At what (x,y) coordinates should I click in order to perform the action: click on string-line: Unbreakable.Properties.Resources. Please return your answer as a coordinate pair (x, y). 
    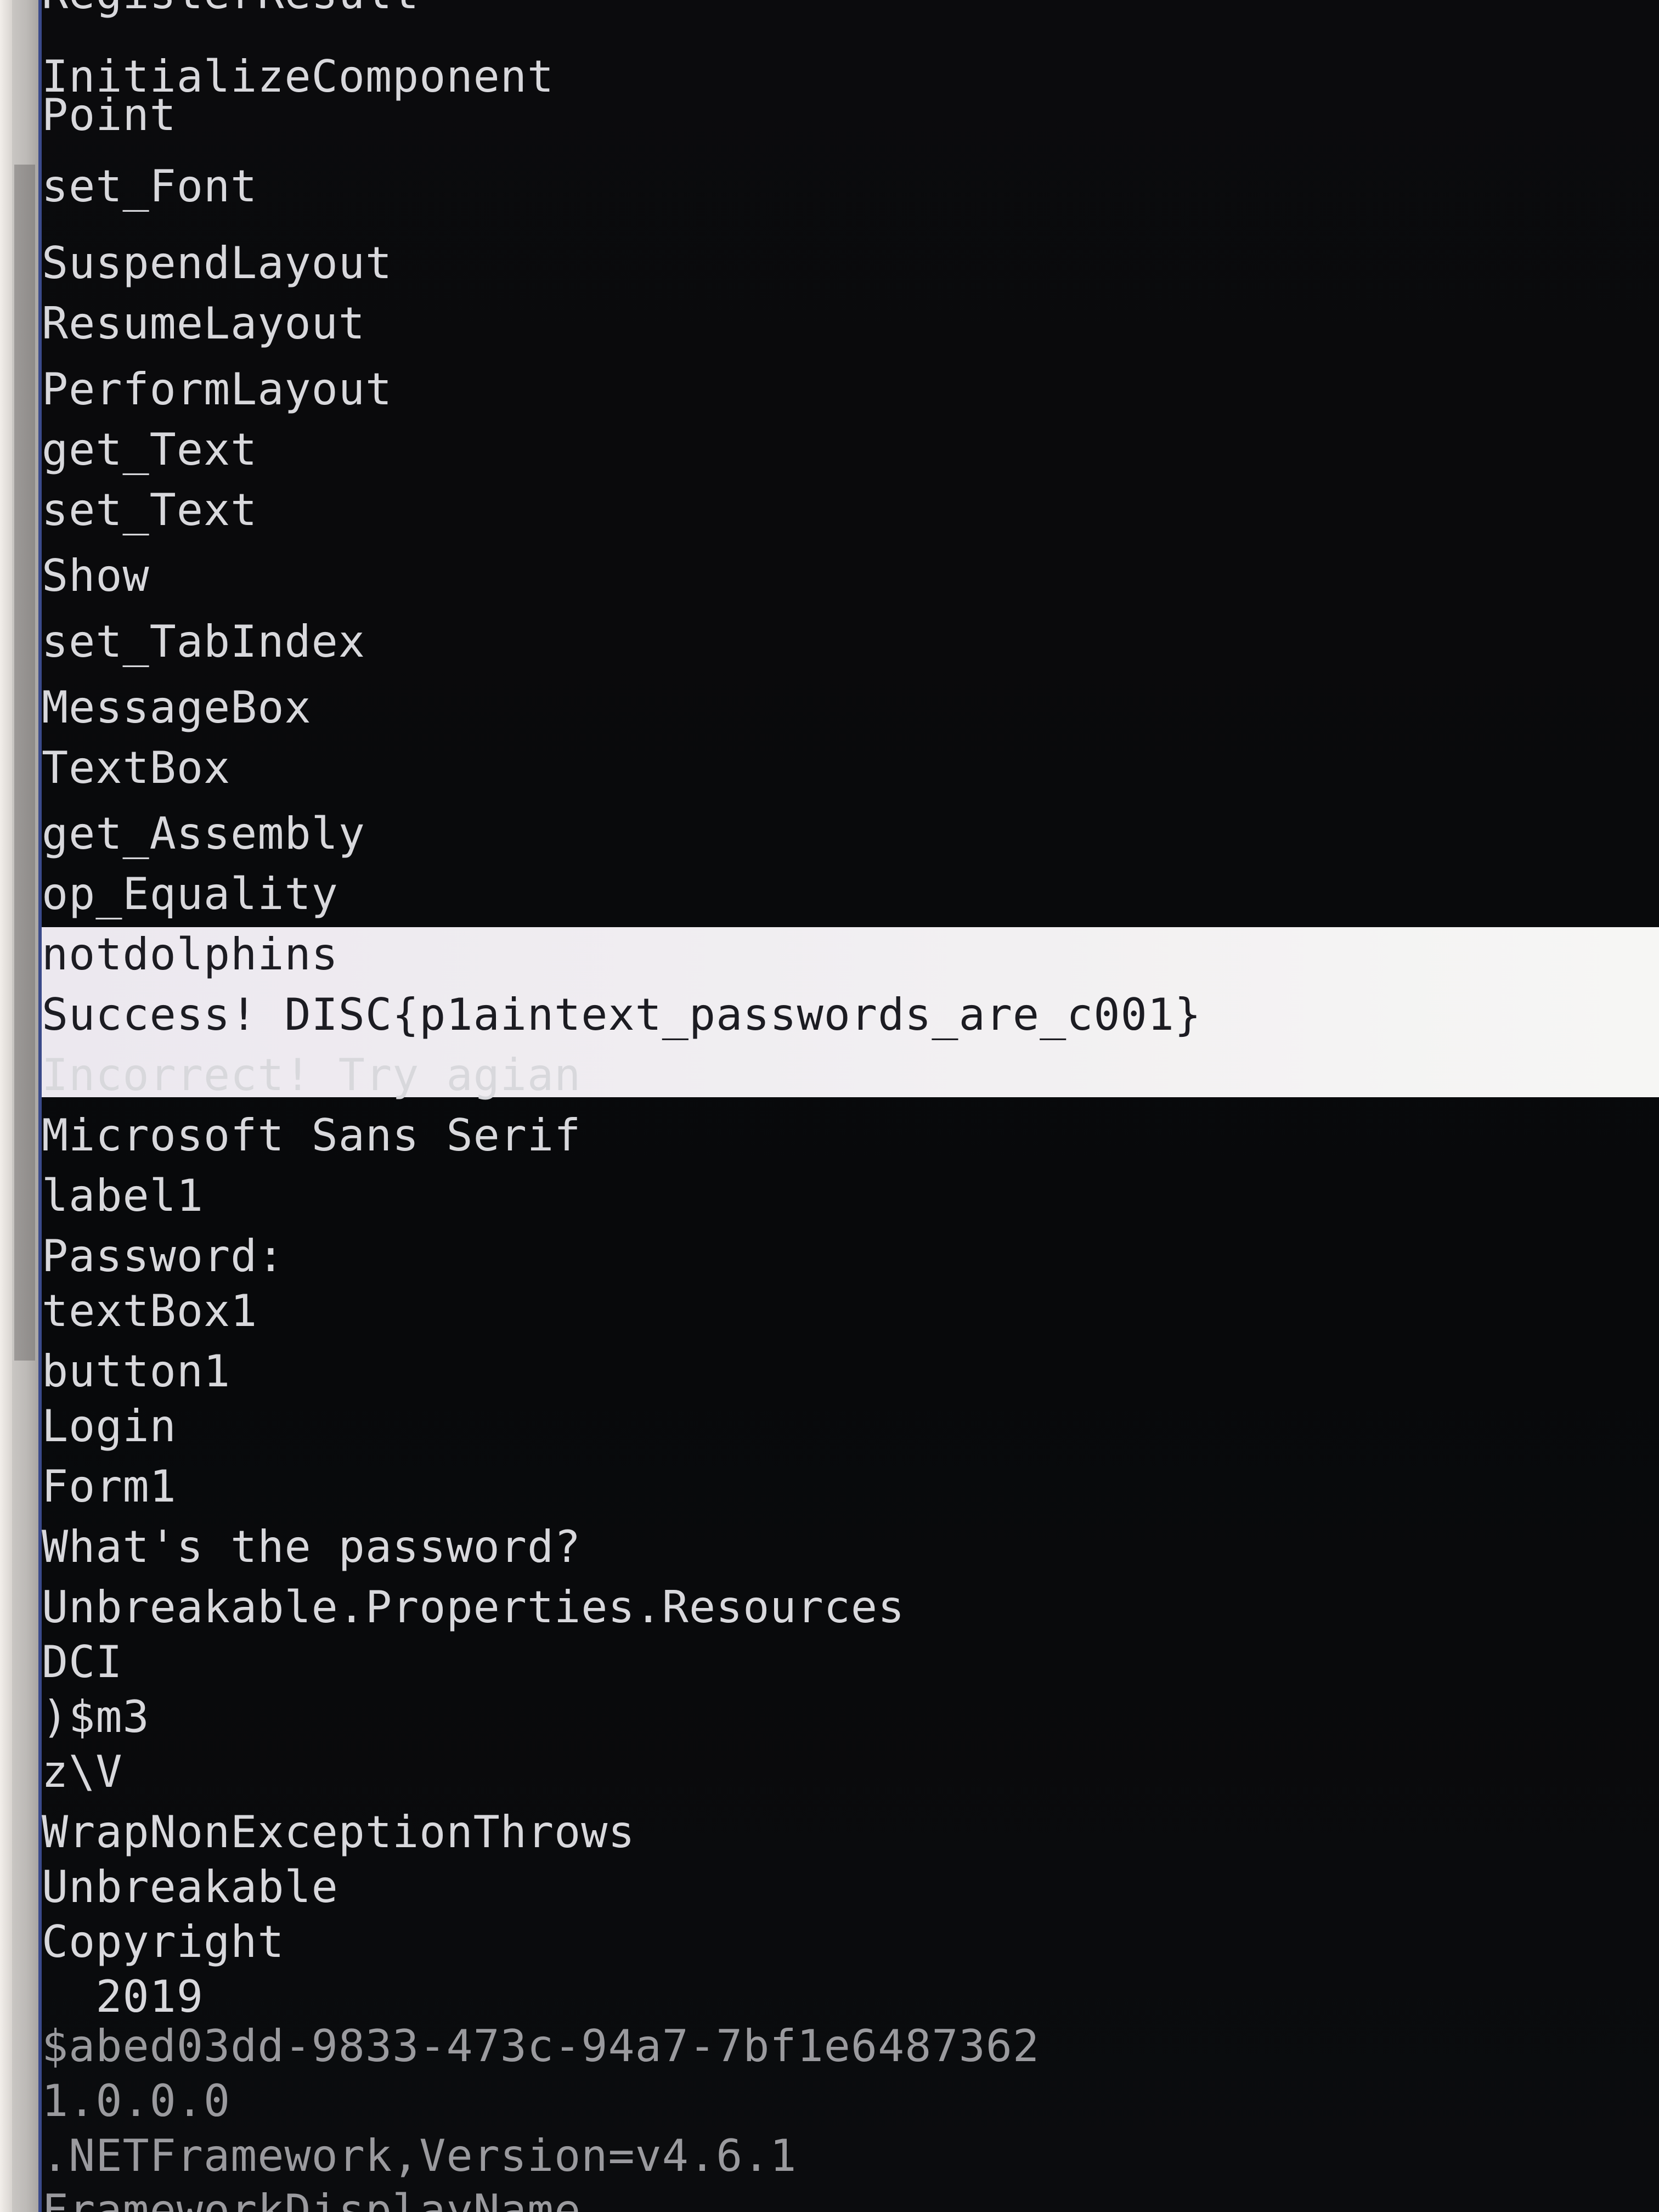
    Looking at the image, I should click on (473, 1607).